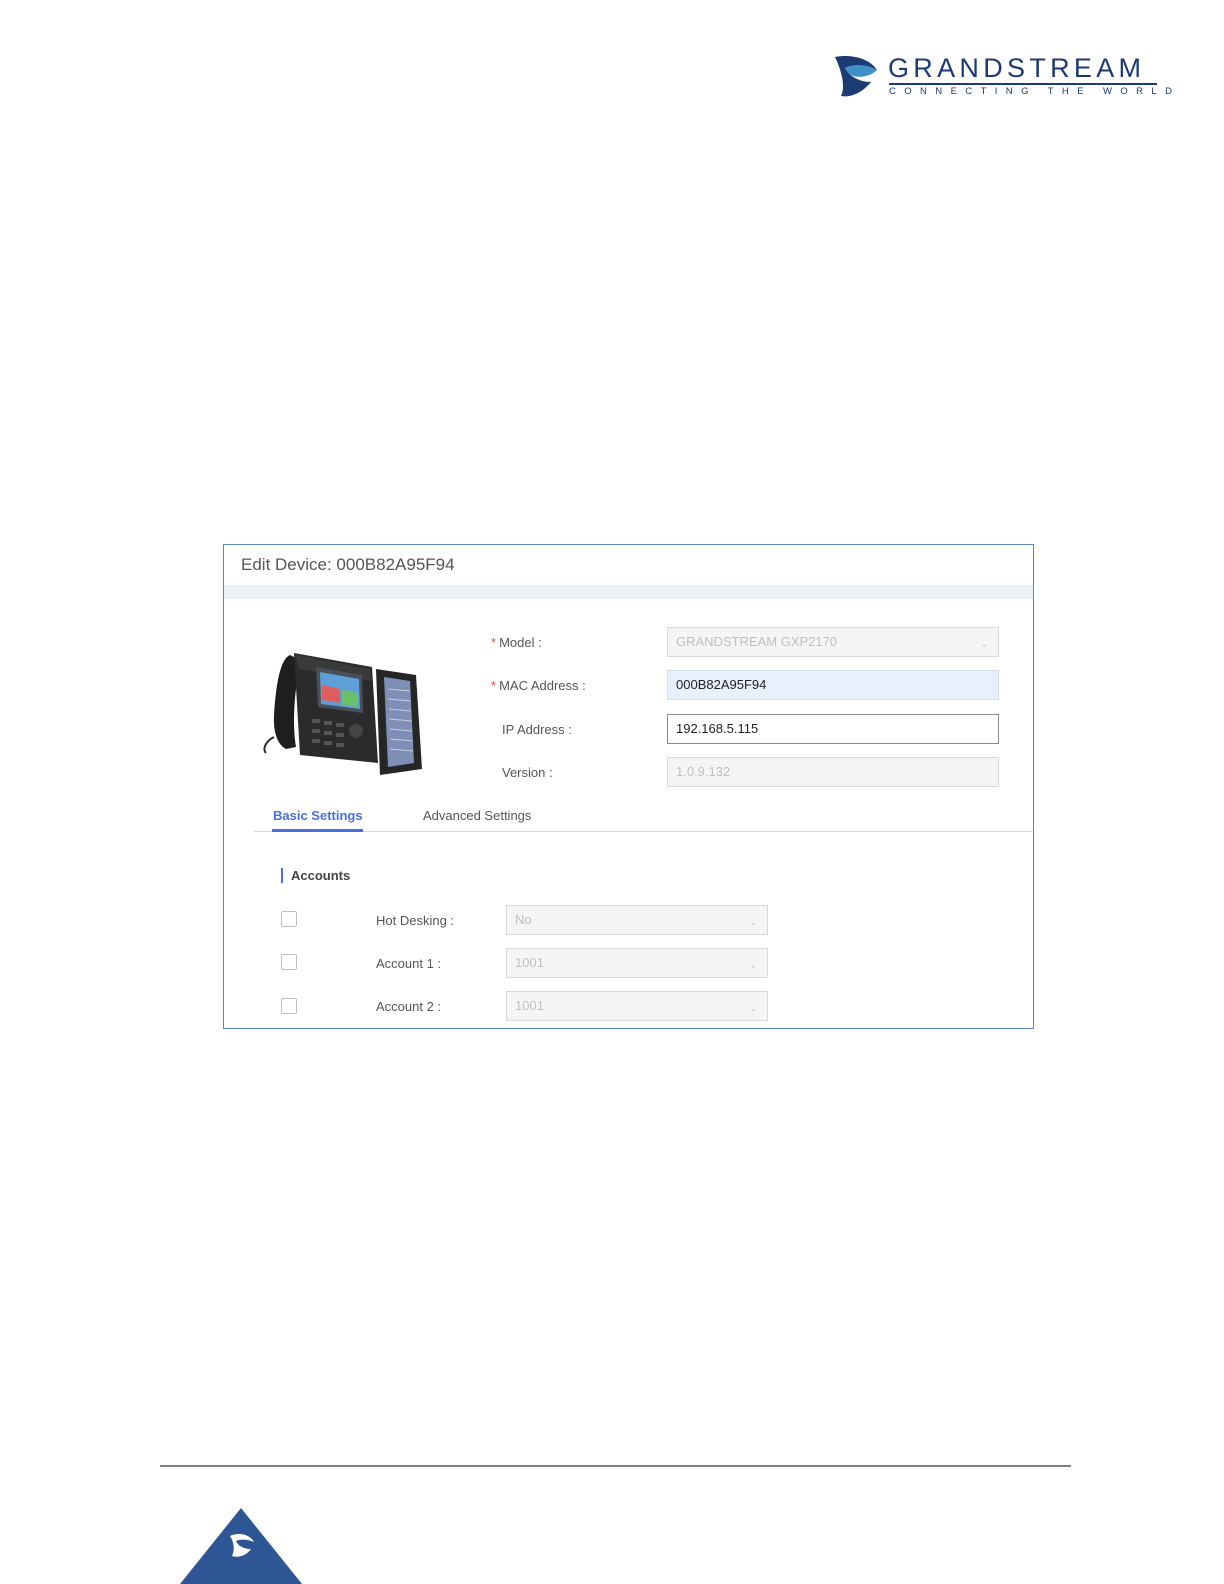 Image resolution: width=1224 pixels, height=1584 pixels. I want to click on account-1-value: 1001, so click(529, 962).